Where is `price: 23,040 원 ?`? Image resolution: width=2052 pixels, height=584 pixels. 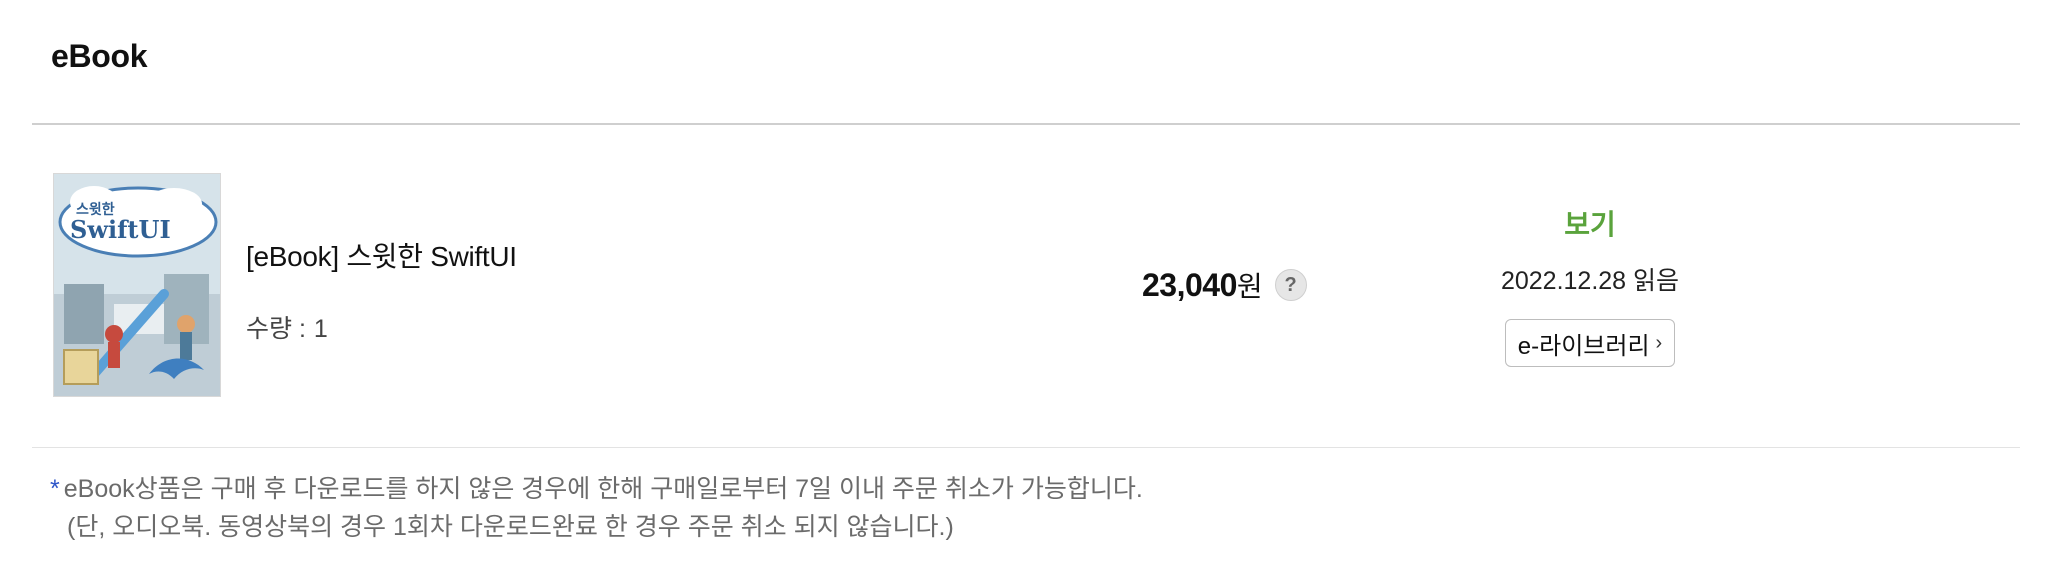 price: 23,040 원 ? is located at coordinates (1224, 285).